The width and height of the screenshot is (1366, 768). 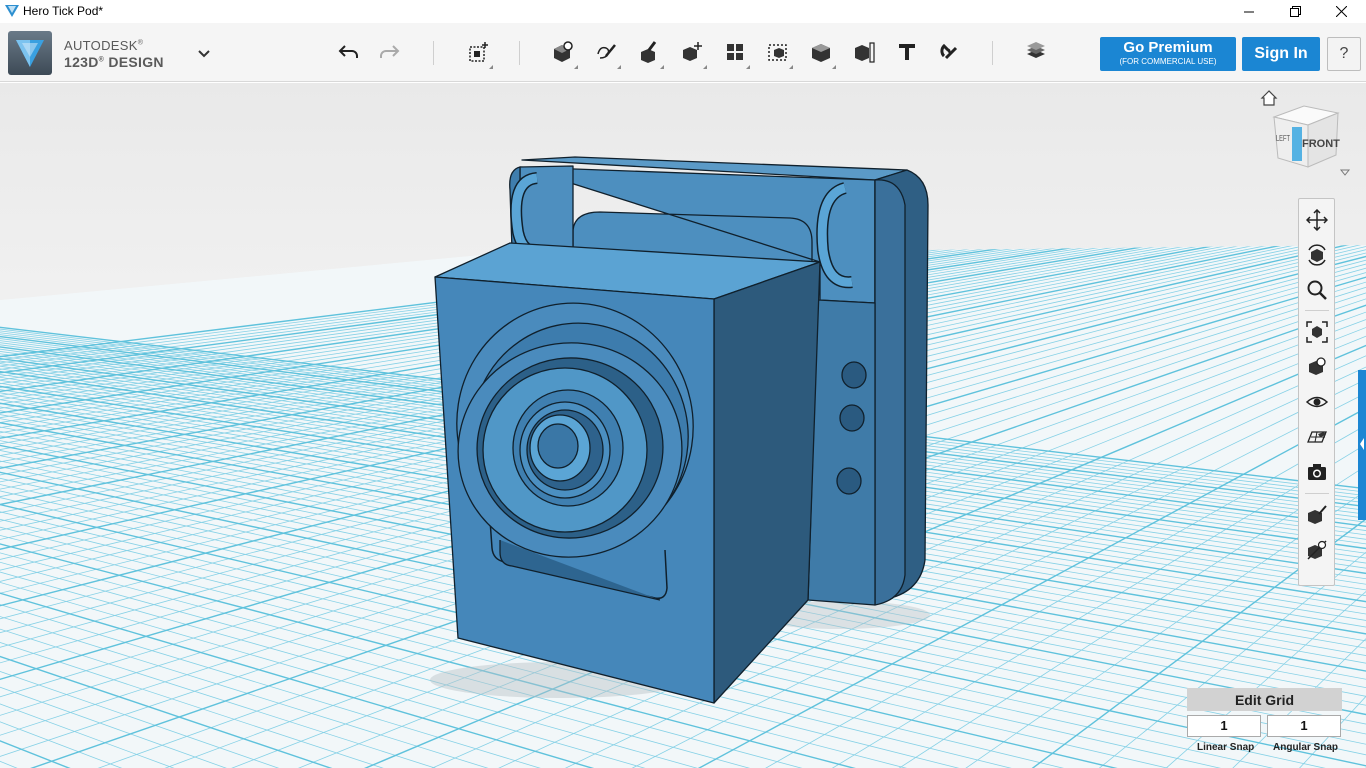 I want to click on transform-icon, so click(x=692, y=51).